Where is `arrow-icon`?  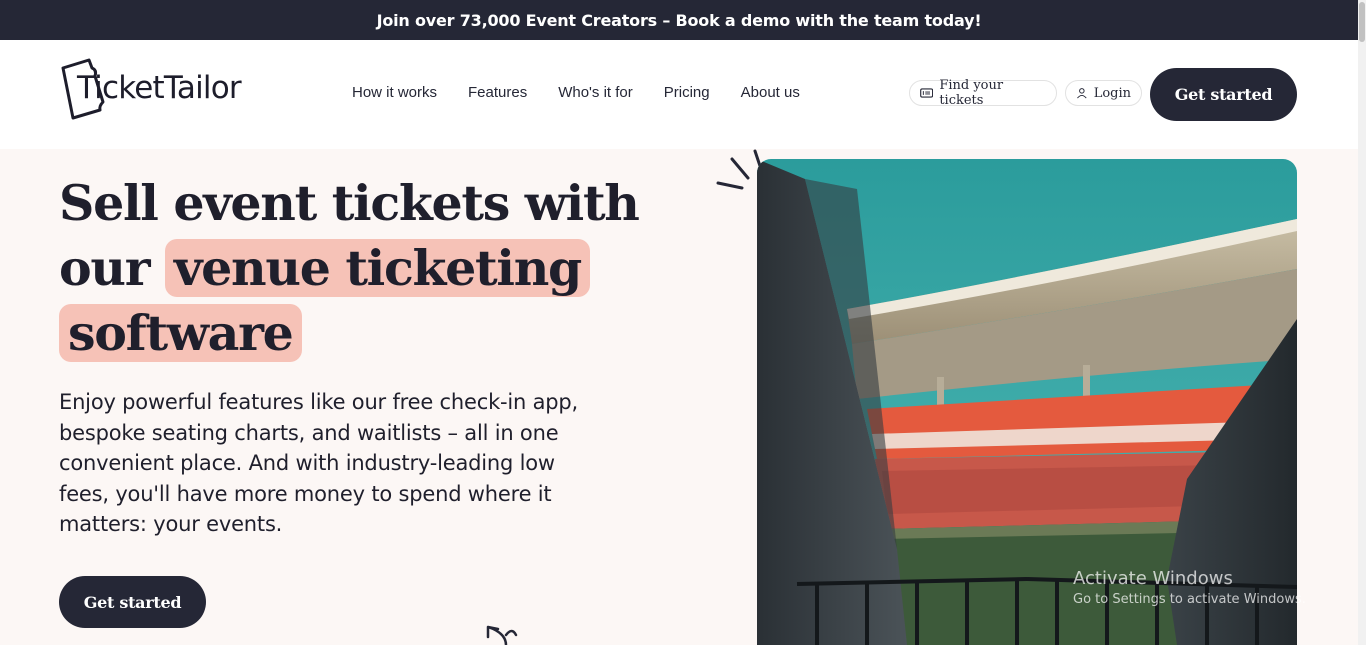
arrow-icon is located at coordinates (502, 635).